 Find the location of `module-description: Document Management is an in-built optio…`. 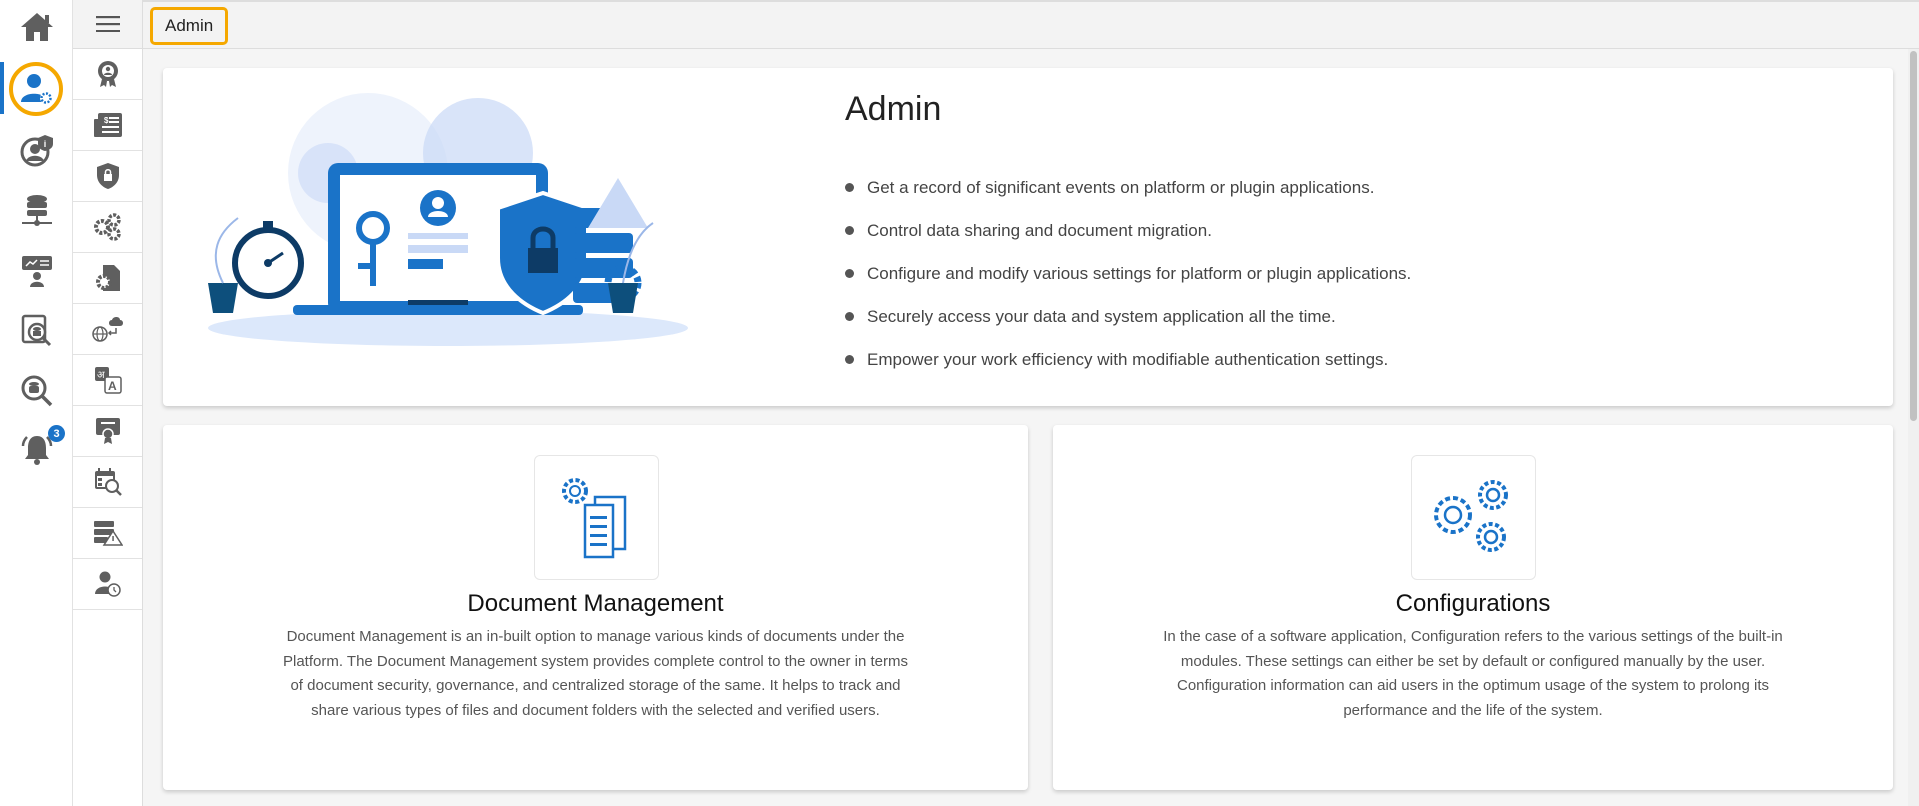

module-description: Document Management is an in-built optio… is located at coordinates (595, 673).